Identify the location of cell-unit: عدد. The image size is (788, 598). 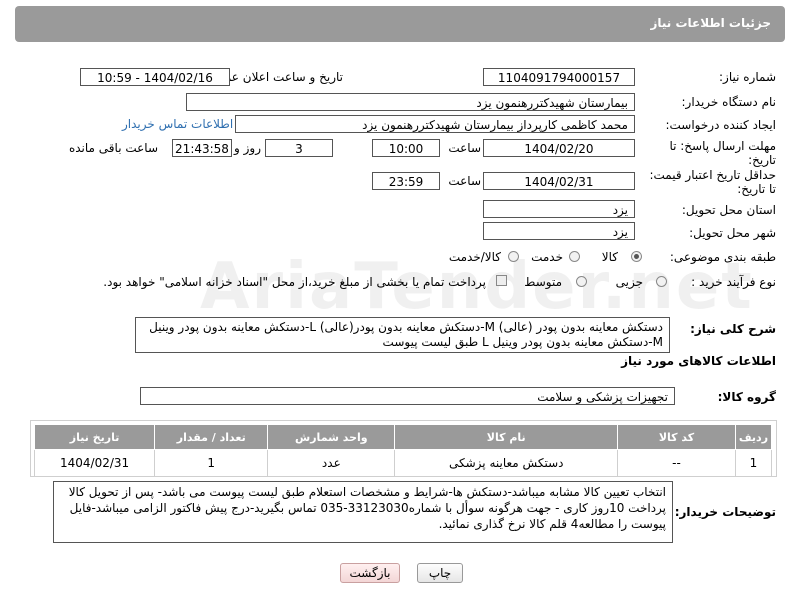
(331, 463).